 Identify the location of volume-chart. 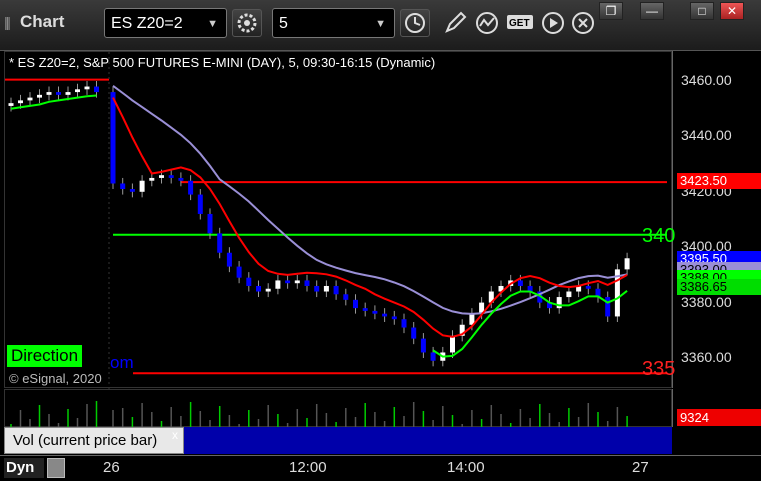
(319, 414).